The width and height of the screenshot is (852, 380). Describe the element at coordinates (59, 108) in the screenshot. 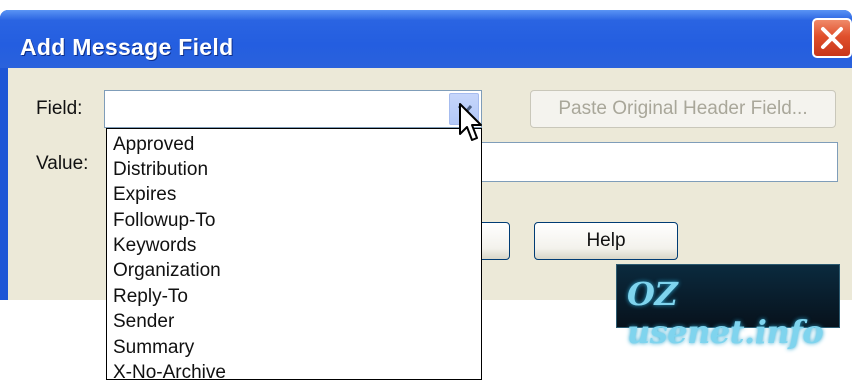

I see `field-label: Field:` at that location.